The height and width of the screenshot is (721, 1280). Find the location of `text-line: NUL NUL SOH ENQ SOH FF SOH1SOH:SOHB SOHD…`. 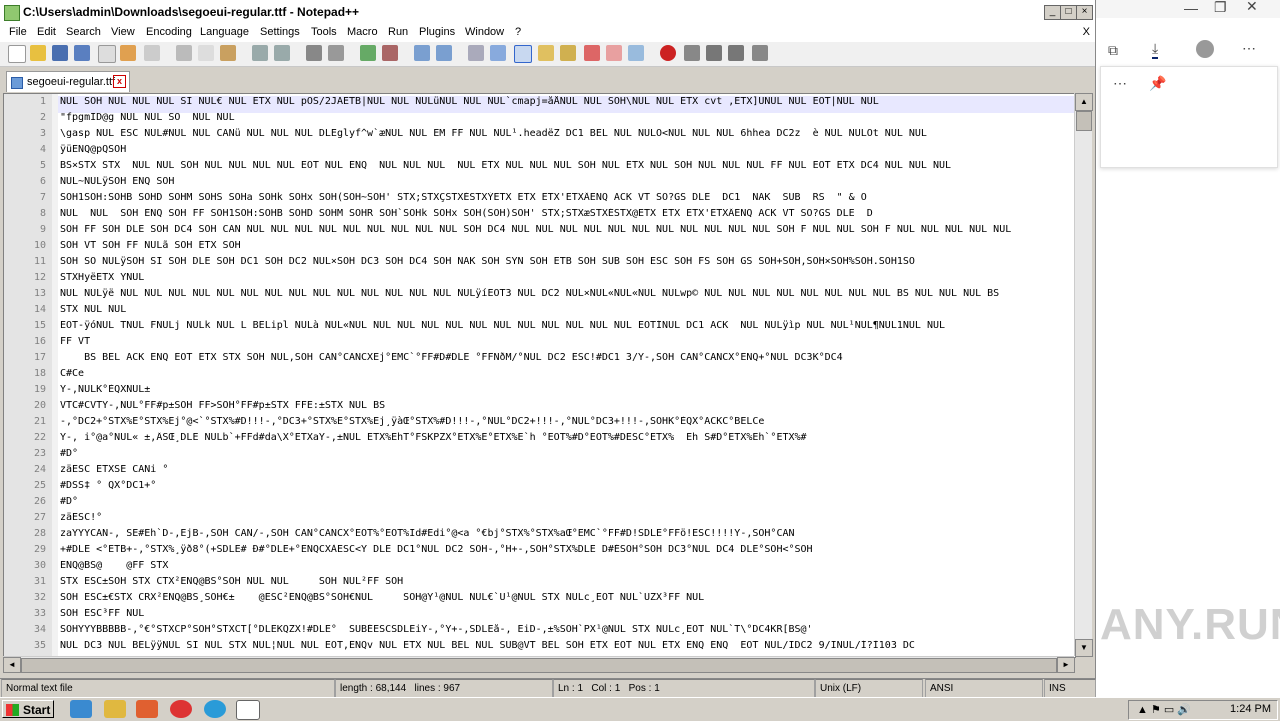

text-line: NUL NUL SOH ENQ SOH FF SOH1SOH:SOHB SOHD… is located at coordinates (566, 213).